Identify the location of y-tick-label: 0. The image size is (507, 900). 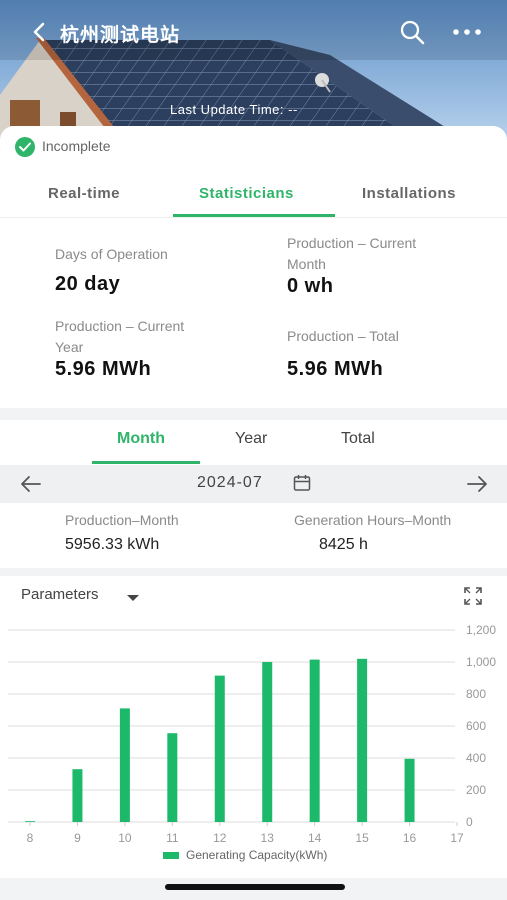
(469, 822).